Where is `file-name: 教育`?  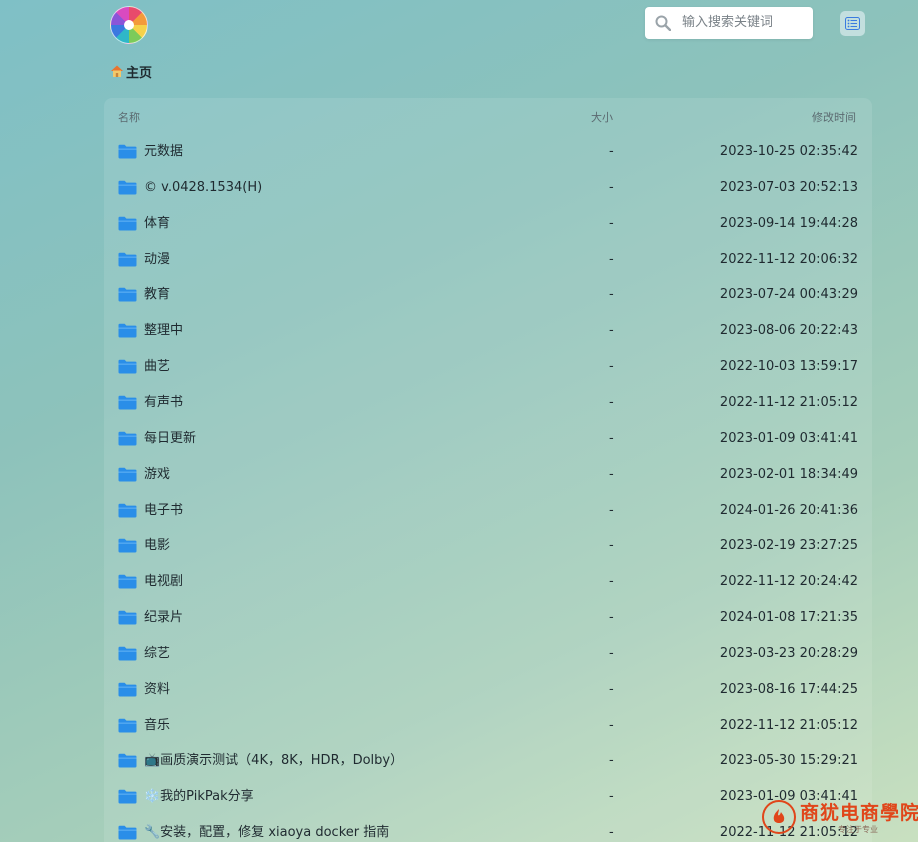
file-name: 教育 is located at coordinates (157, 295).